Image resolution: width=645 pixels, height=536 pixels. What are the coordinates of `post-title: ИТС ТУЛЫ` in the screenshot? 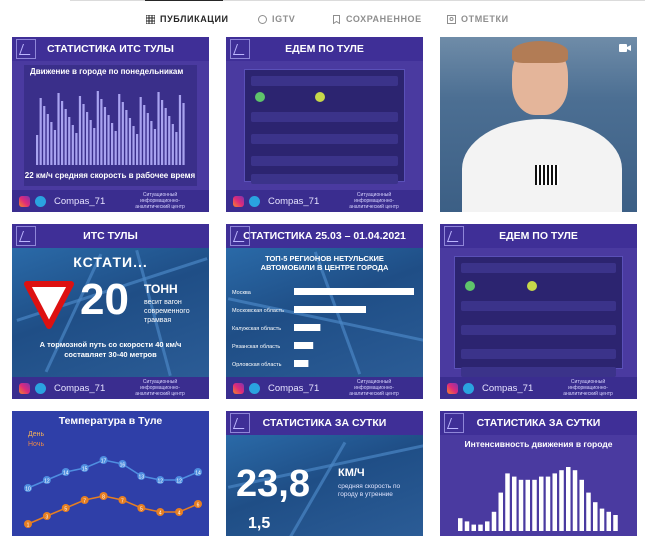 It's located at (110, 236).